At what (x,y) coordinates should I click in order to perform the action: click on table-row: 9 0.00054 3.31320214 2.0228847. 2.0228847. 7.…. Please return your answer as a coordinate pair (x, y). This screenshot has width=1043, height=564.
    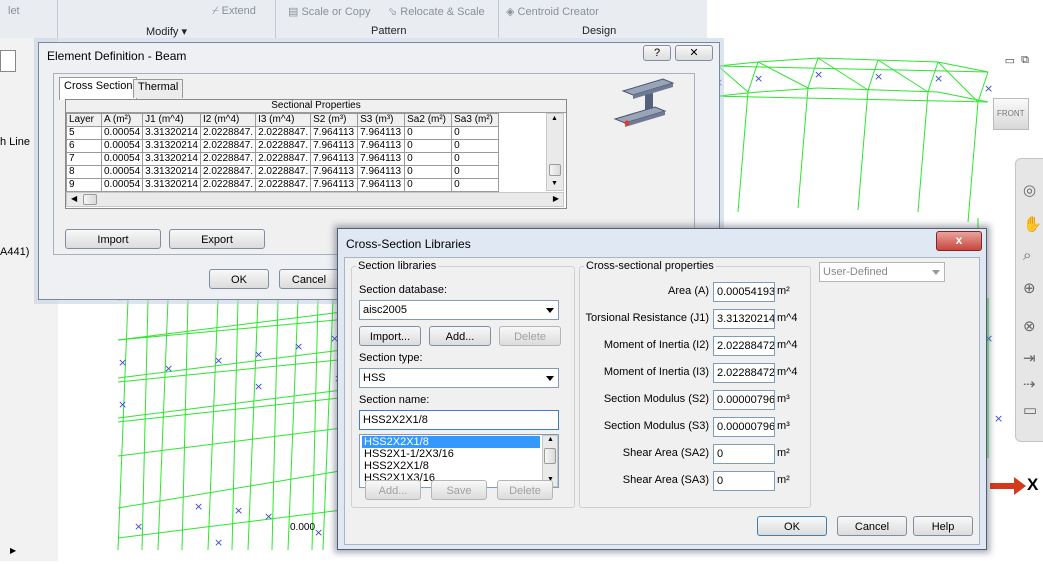
    Looking at the image, I should click on (283, 185).